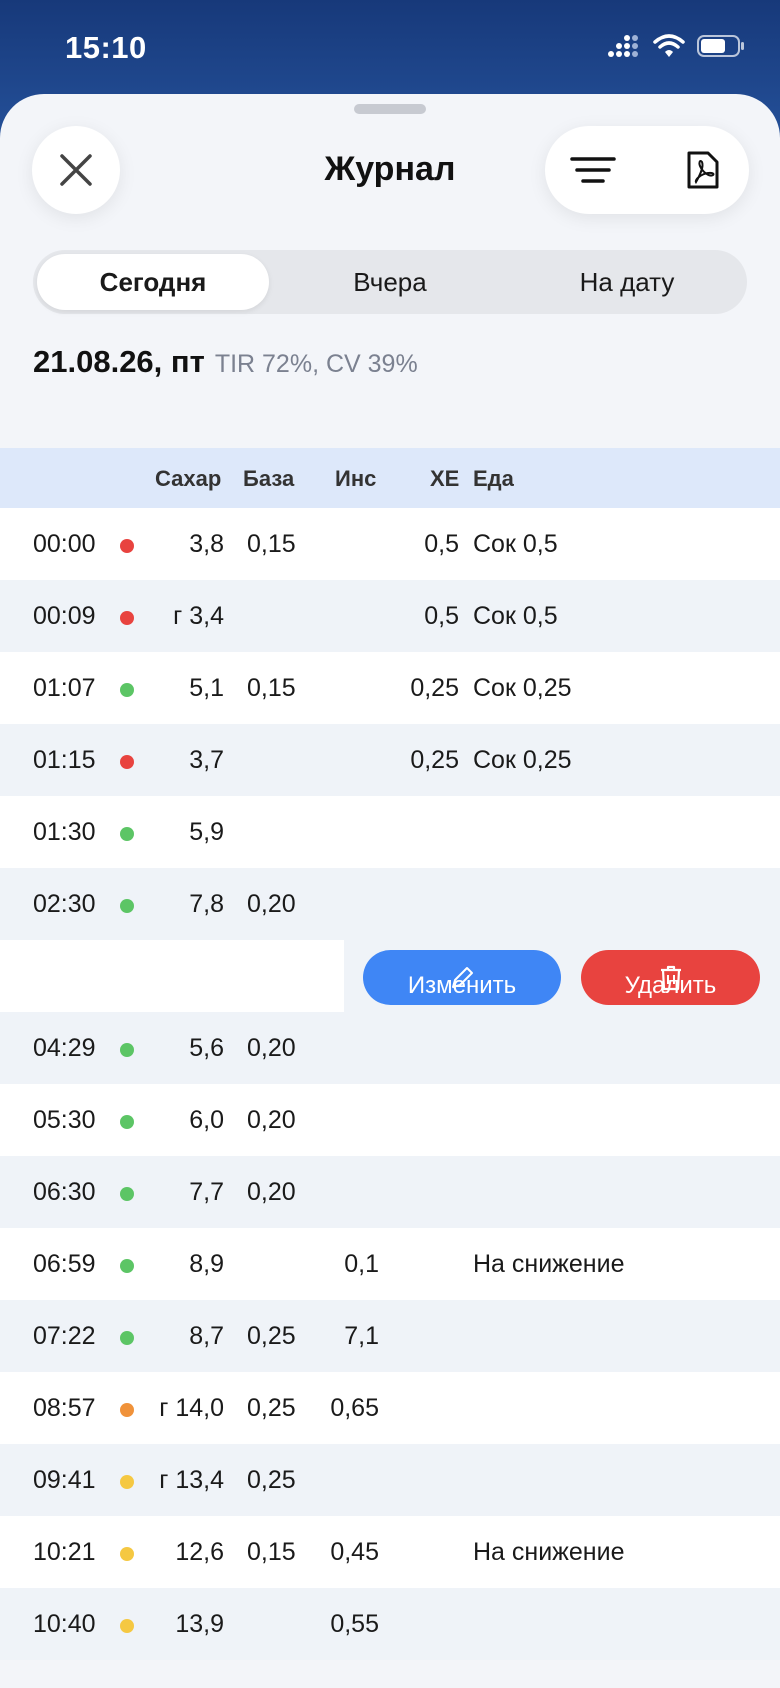  Describe the element at coordinates (153, 282) in the screenshot. I see `tab-today: Сегодня` at that location.